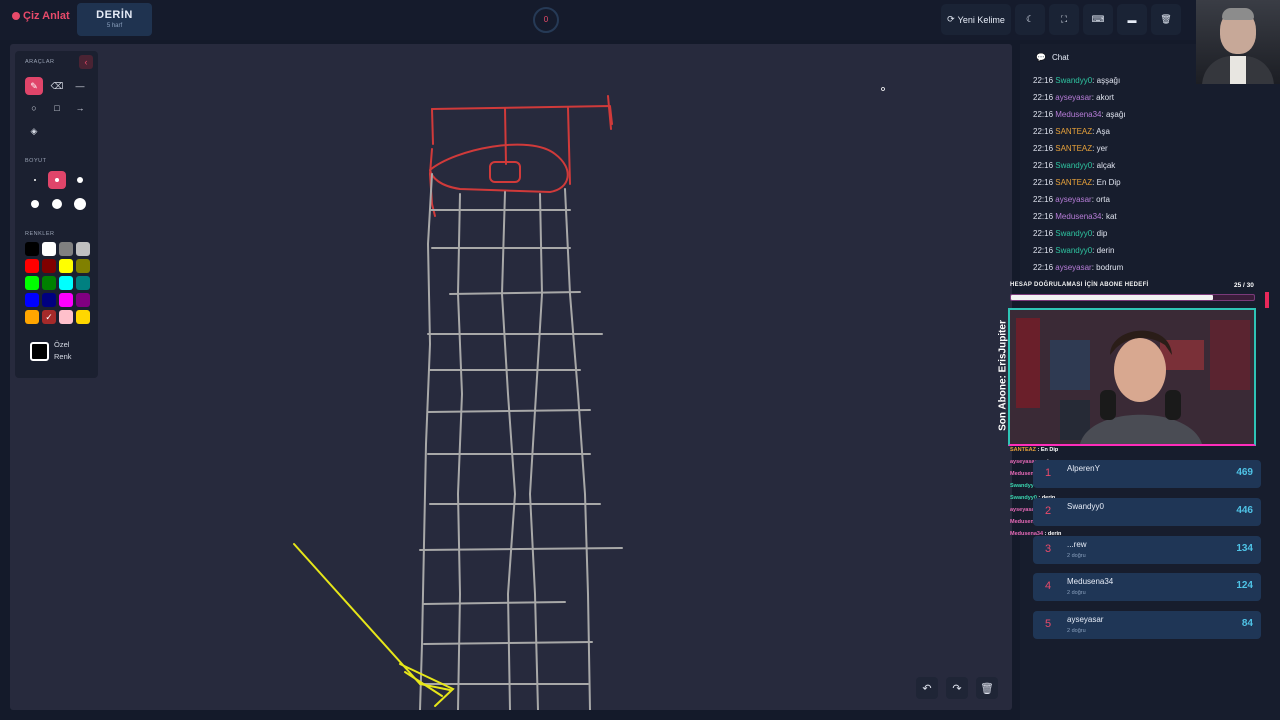  I want to click on webcam-image, so click(1132, 377).